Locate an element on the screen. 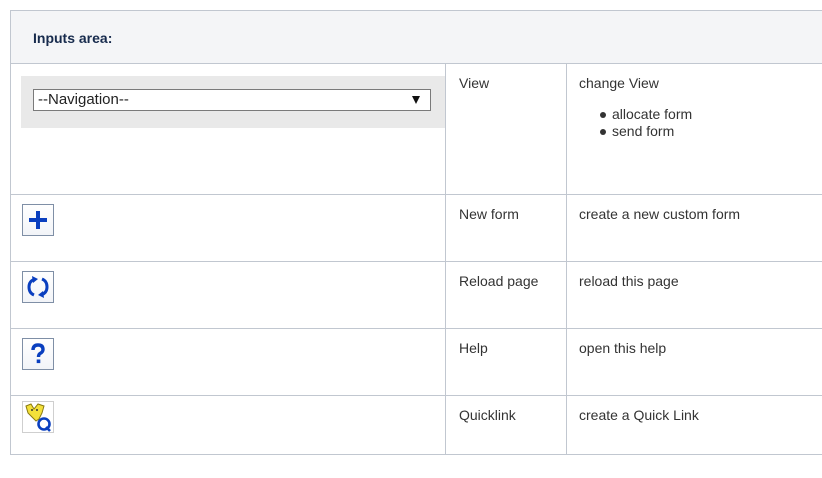  quicklink-icon is located at coordinates (38, 417).